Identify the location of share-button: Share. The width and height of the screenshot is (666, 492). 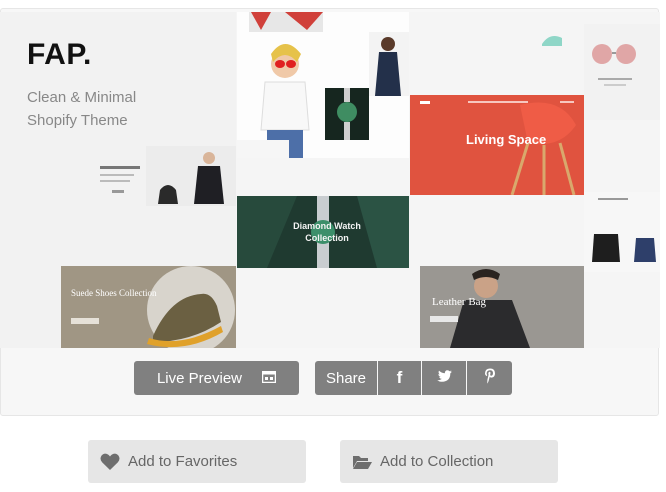
(346, 378).